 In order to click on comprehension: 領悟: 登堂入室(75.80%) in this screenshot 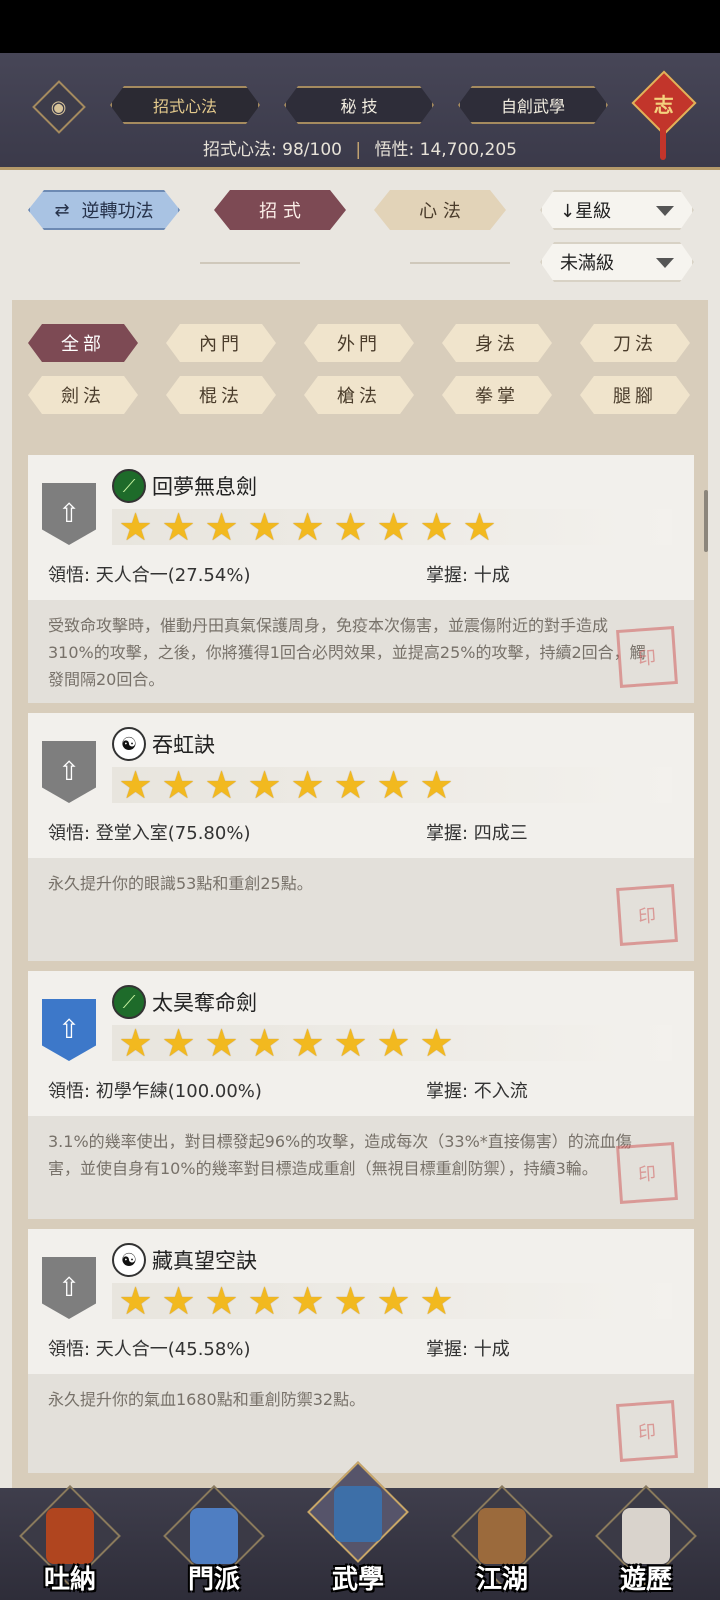, I will do `click(149, 833)`.